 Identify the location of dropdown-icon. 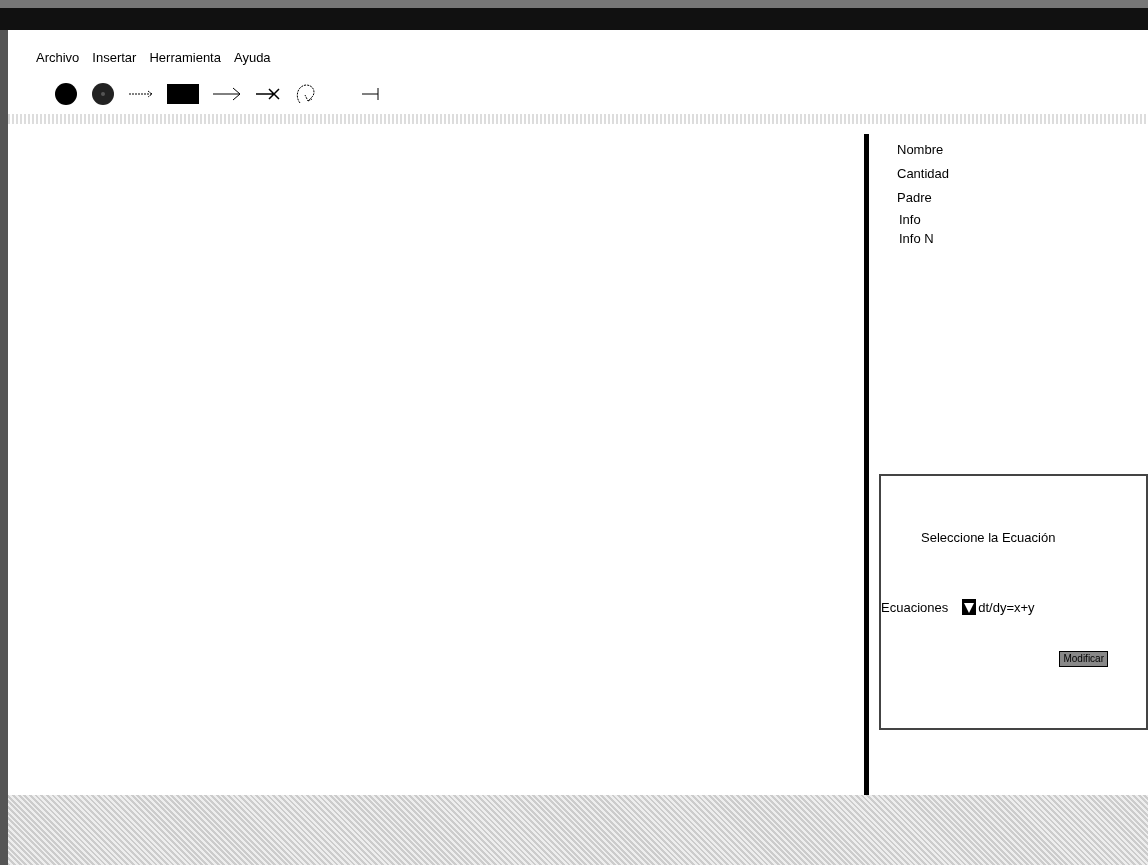
(969, 607).